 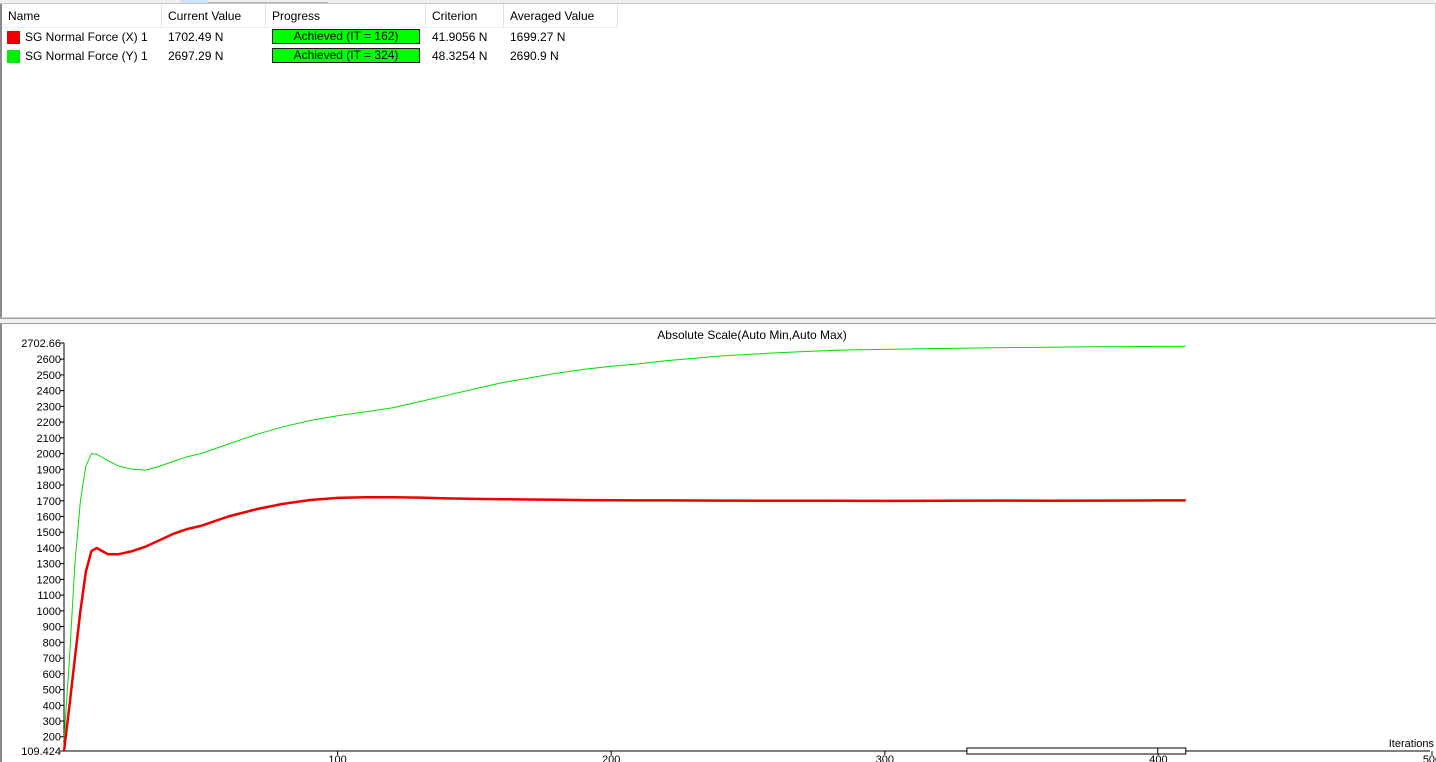 I want to click on row-name: SG Normal Force (Y) 1, so click(x=86, y=56).